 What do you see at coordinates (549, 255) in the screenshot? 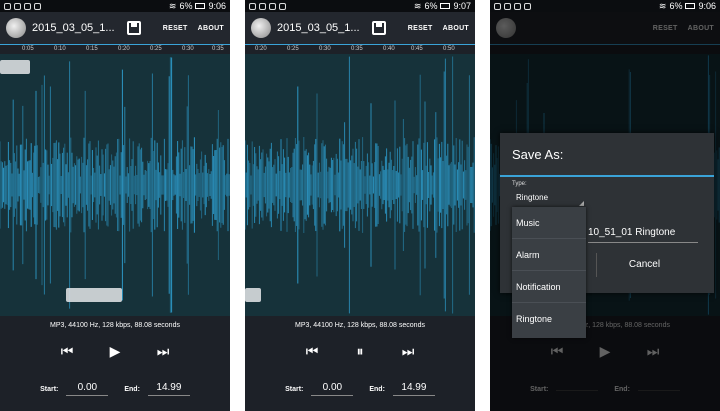
I see `type-option-alarm: Alarm` at bounding box center [549, 255].